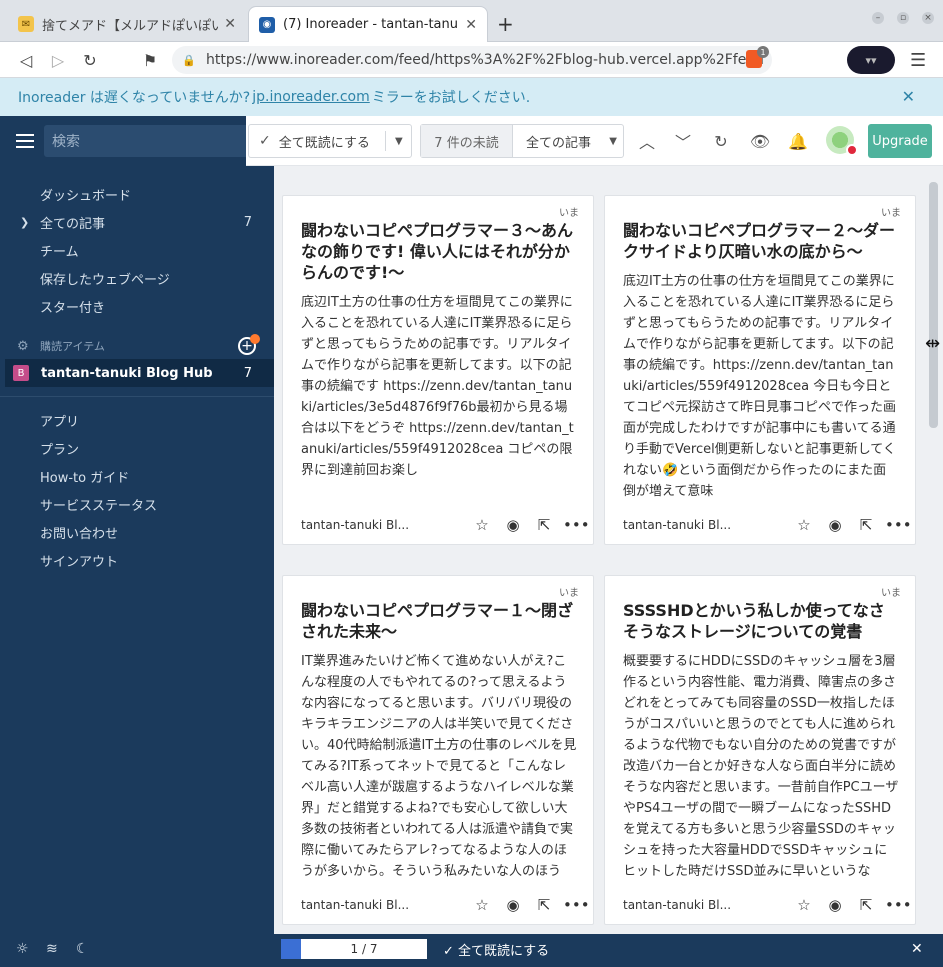 The width and height of the screenshot is (943, 967). Describe the element at coordinates (761, 621) in the screenshot. I see `article-title: SSSSHDとかいう私しか使ってなさそうなストレージについての覚書` at that location.